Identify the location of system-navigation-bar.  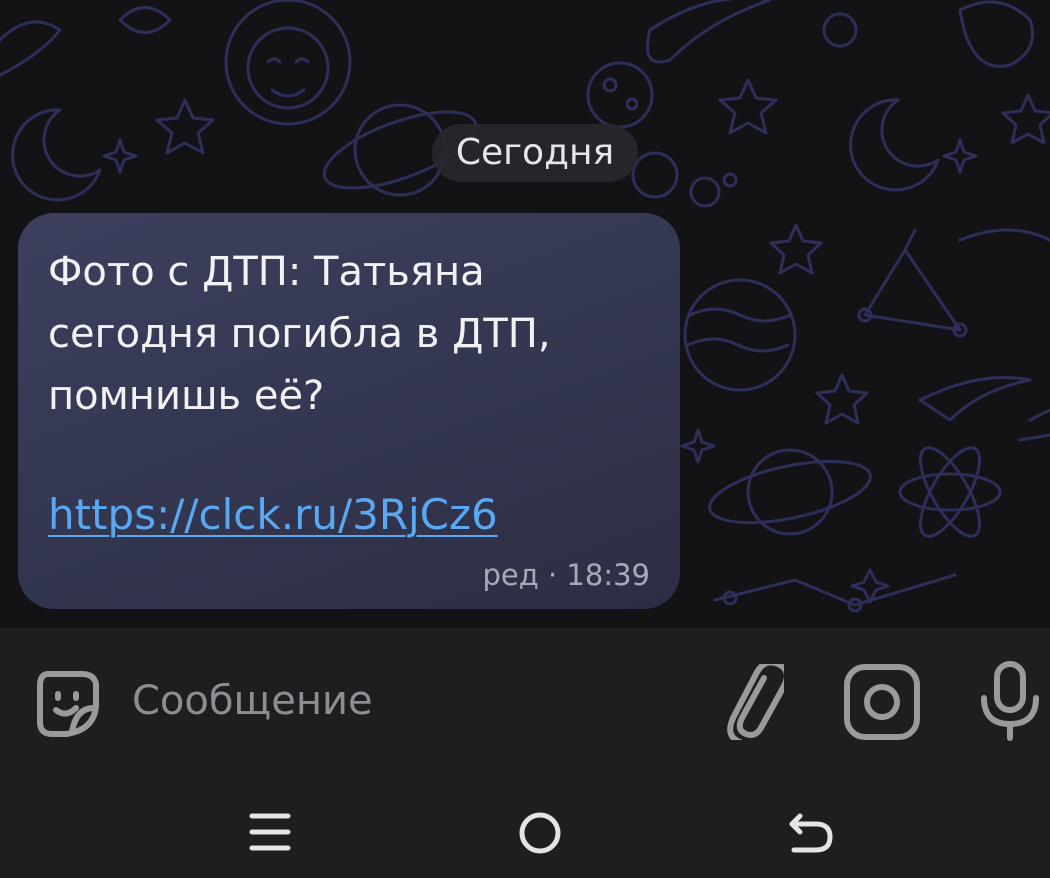
(525, 826).